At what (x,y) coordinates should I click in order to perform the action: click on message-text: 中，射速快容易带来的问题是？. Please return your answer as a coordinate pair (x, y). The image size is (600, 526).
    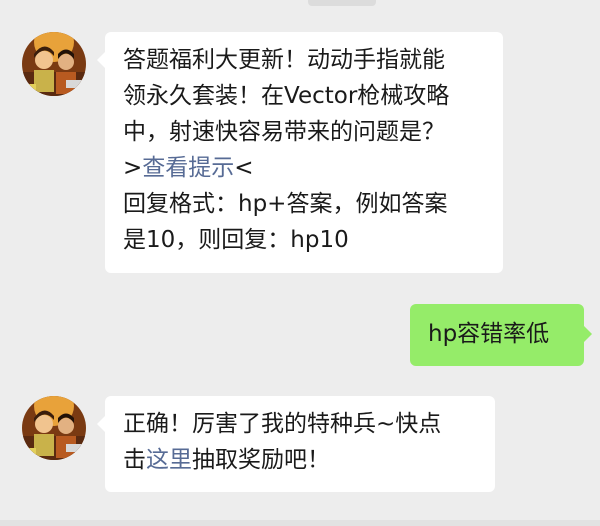
    Looking at the image, I should click on (284, 132).